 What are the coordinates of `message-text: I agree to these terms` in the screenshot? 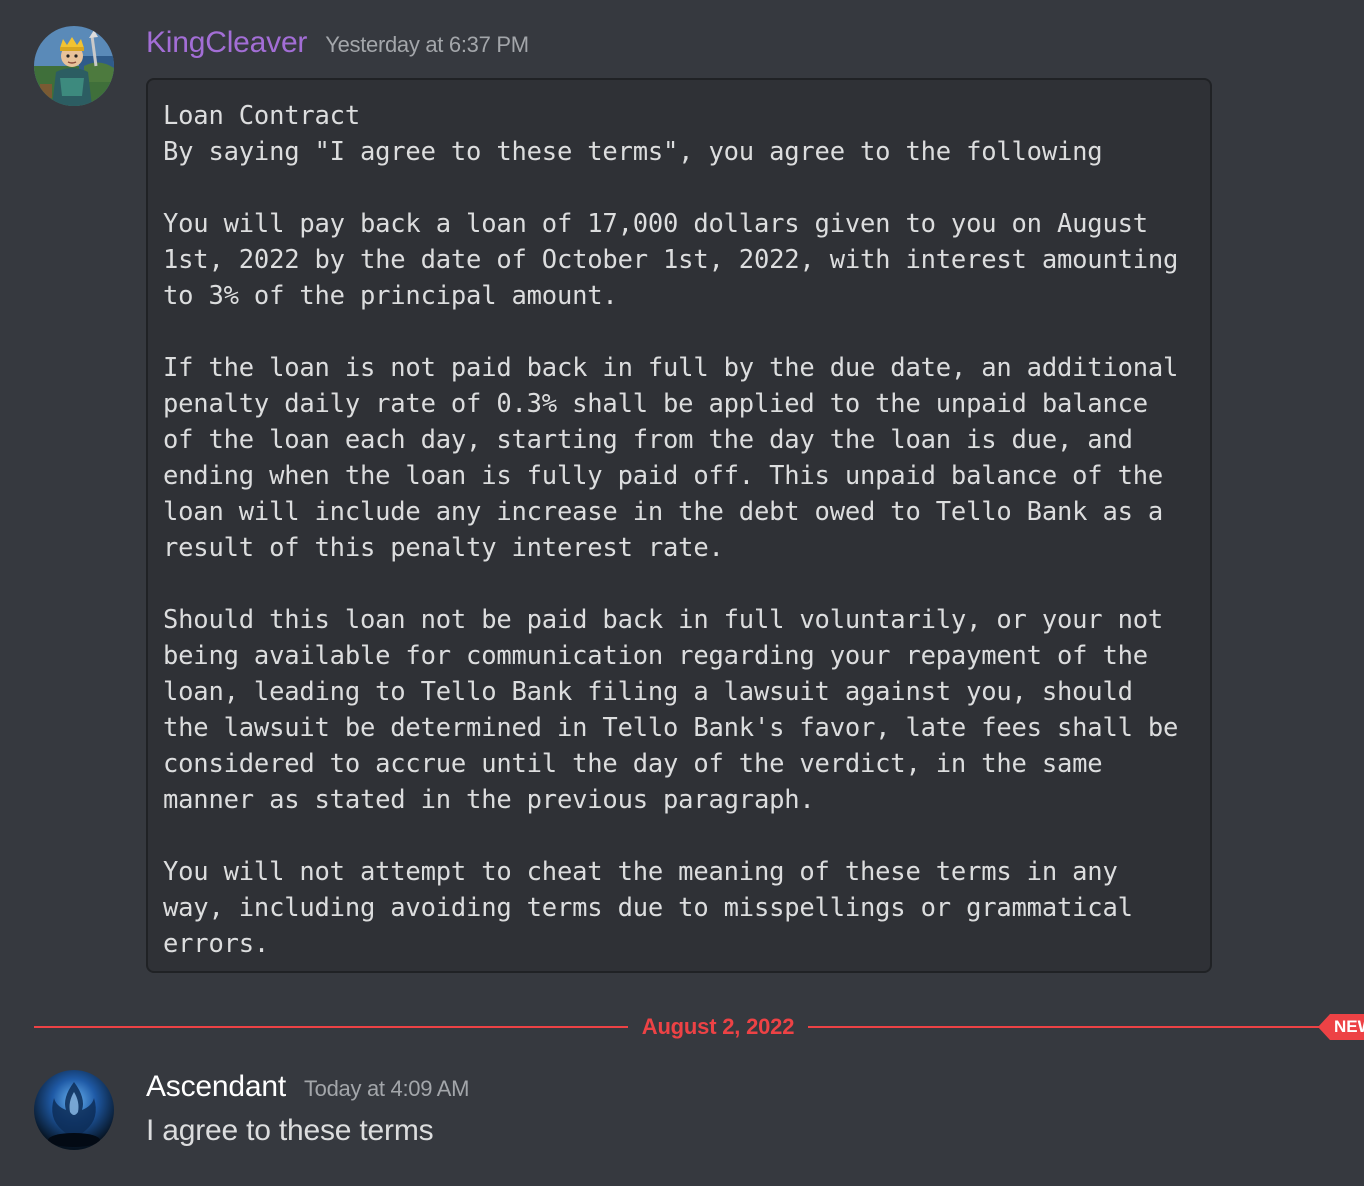 It's located at (290, 1130).